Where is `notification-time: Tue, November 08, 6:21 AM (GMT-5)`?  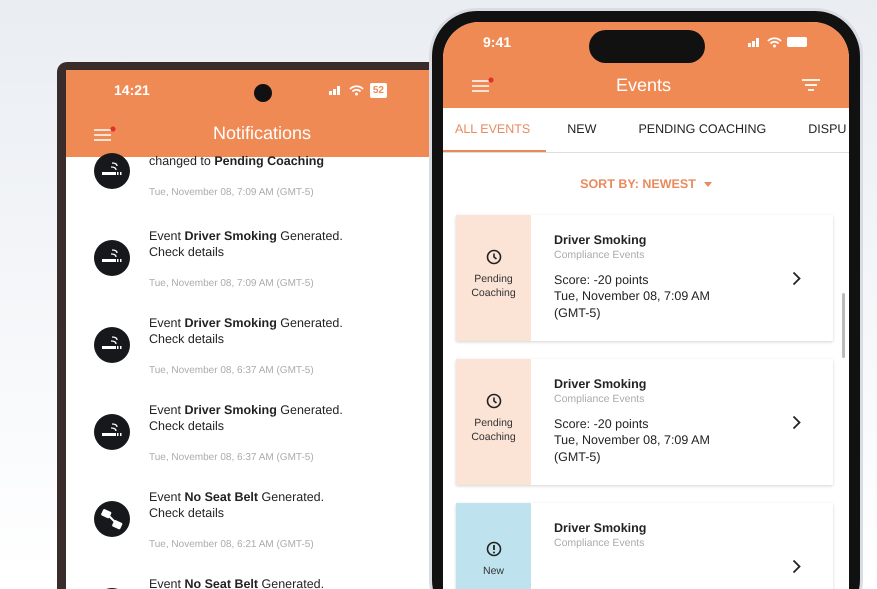
notification-time: Tue, November 08, 6:21 AM (GMT-5) is located at coordinates (232, 545).